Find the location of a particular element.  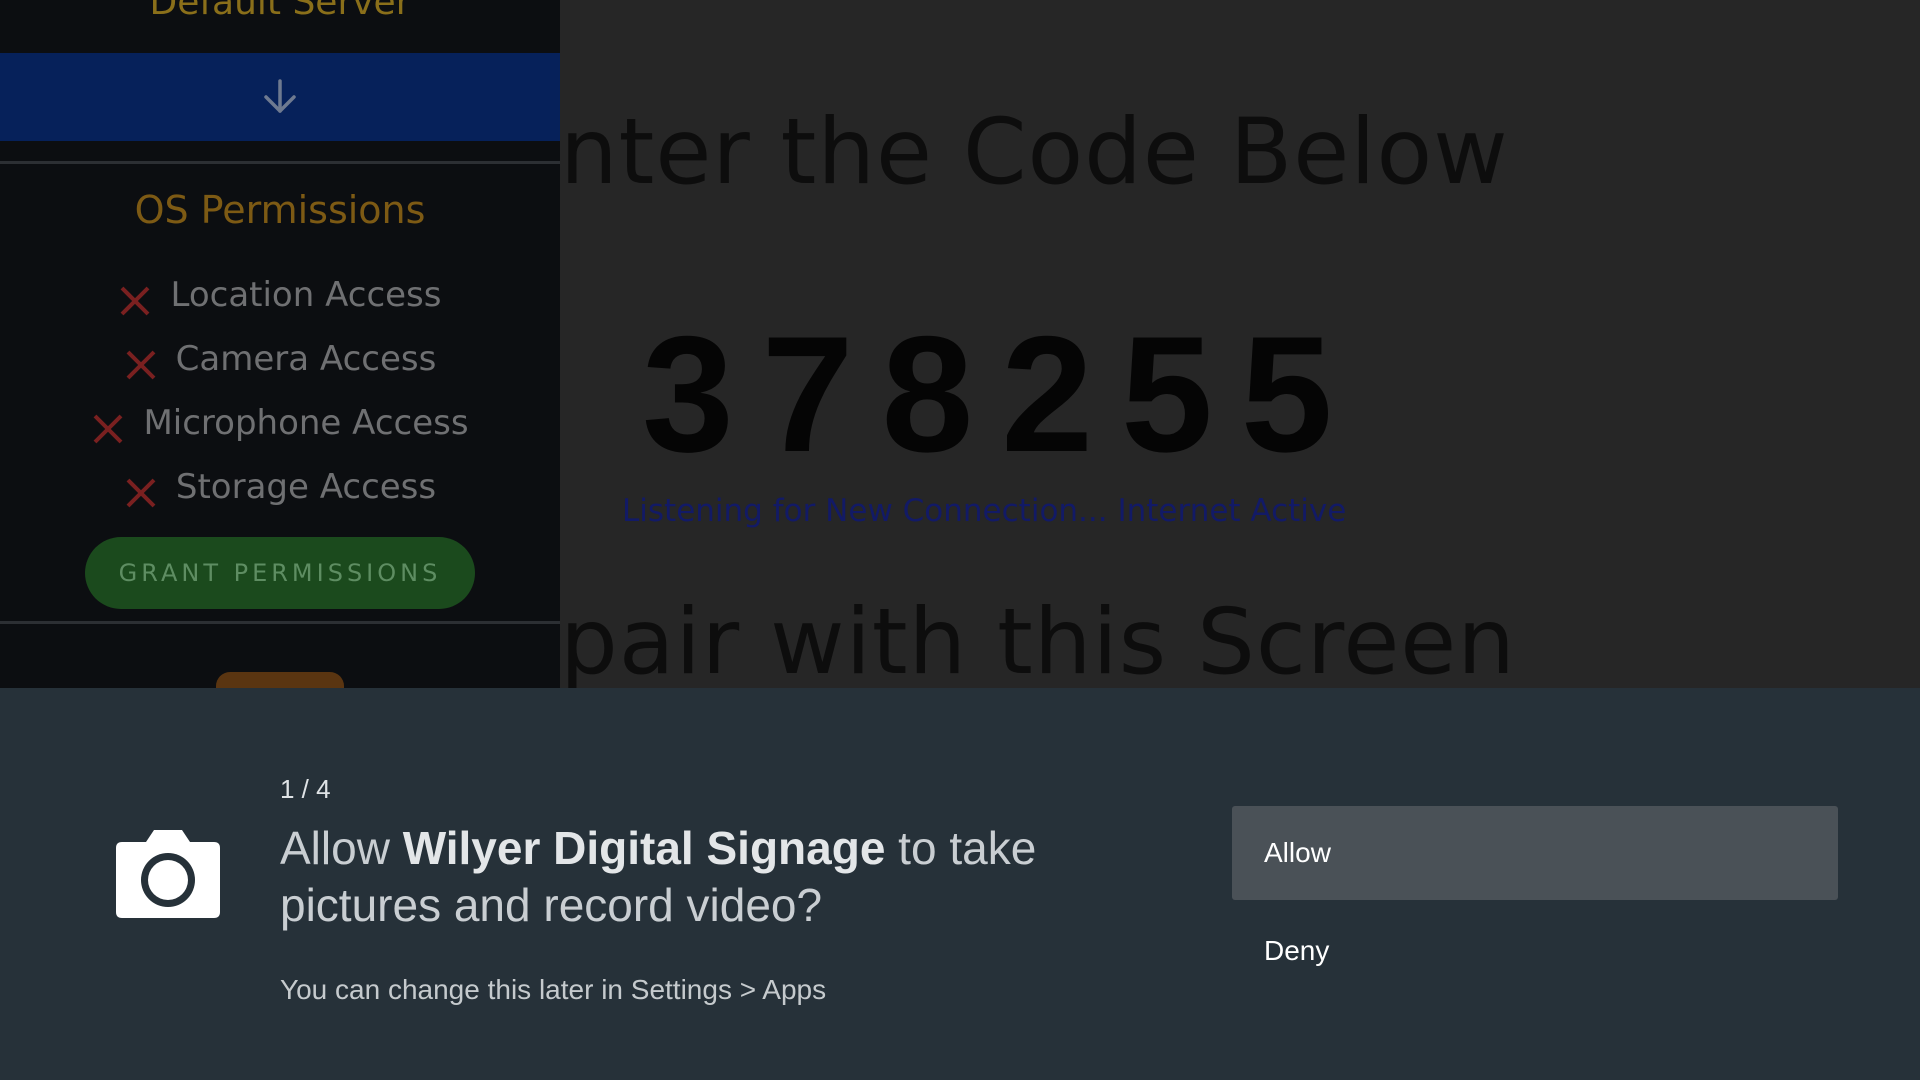

server-expand-toggle is located at coordinates (280, 97).